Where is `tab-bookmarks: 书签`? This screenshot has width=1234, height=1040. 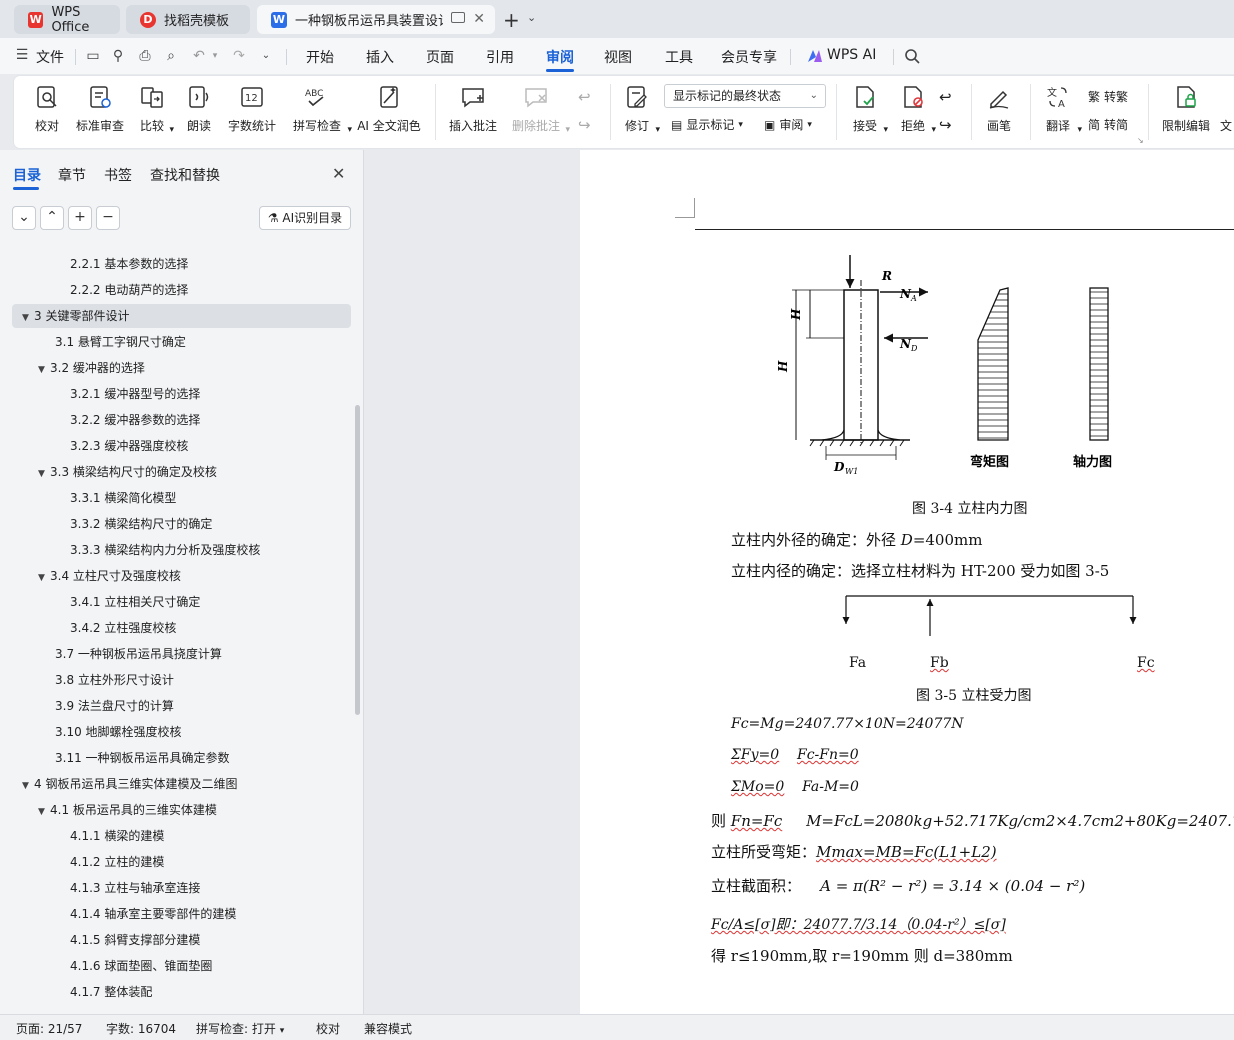 tab-bookmarks: 书签 is located at coordinates (118, 175).